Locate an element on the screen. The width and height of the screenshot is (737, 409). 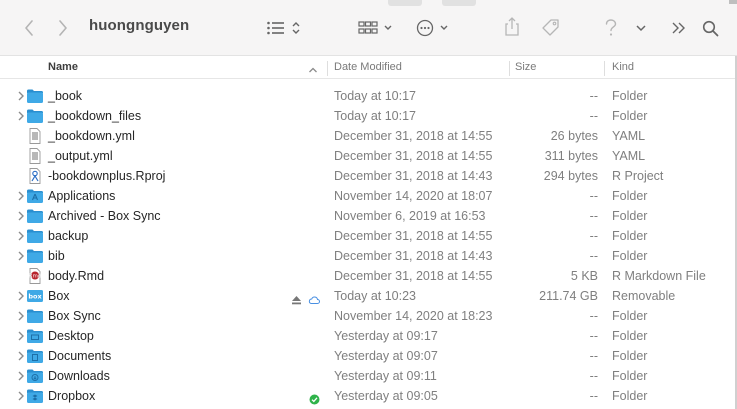
file-name: _bookdown_files is located at coordinates (95, 116).